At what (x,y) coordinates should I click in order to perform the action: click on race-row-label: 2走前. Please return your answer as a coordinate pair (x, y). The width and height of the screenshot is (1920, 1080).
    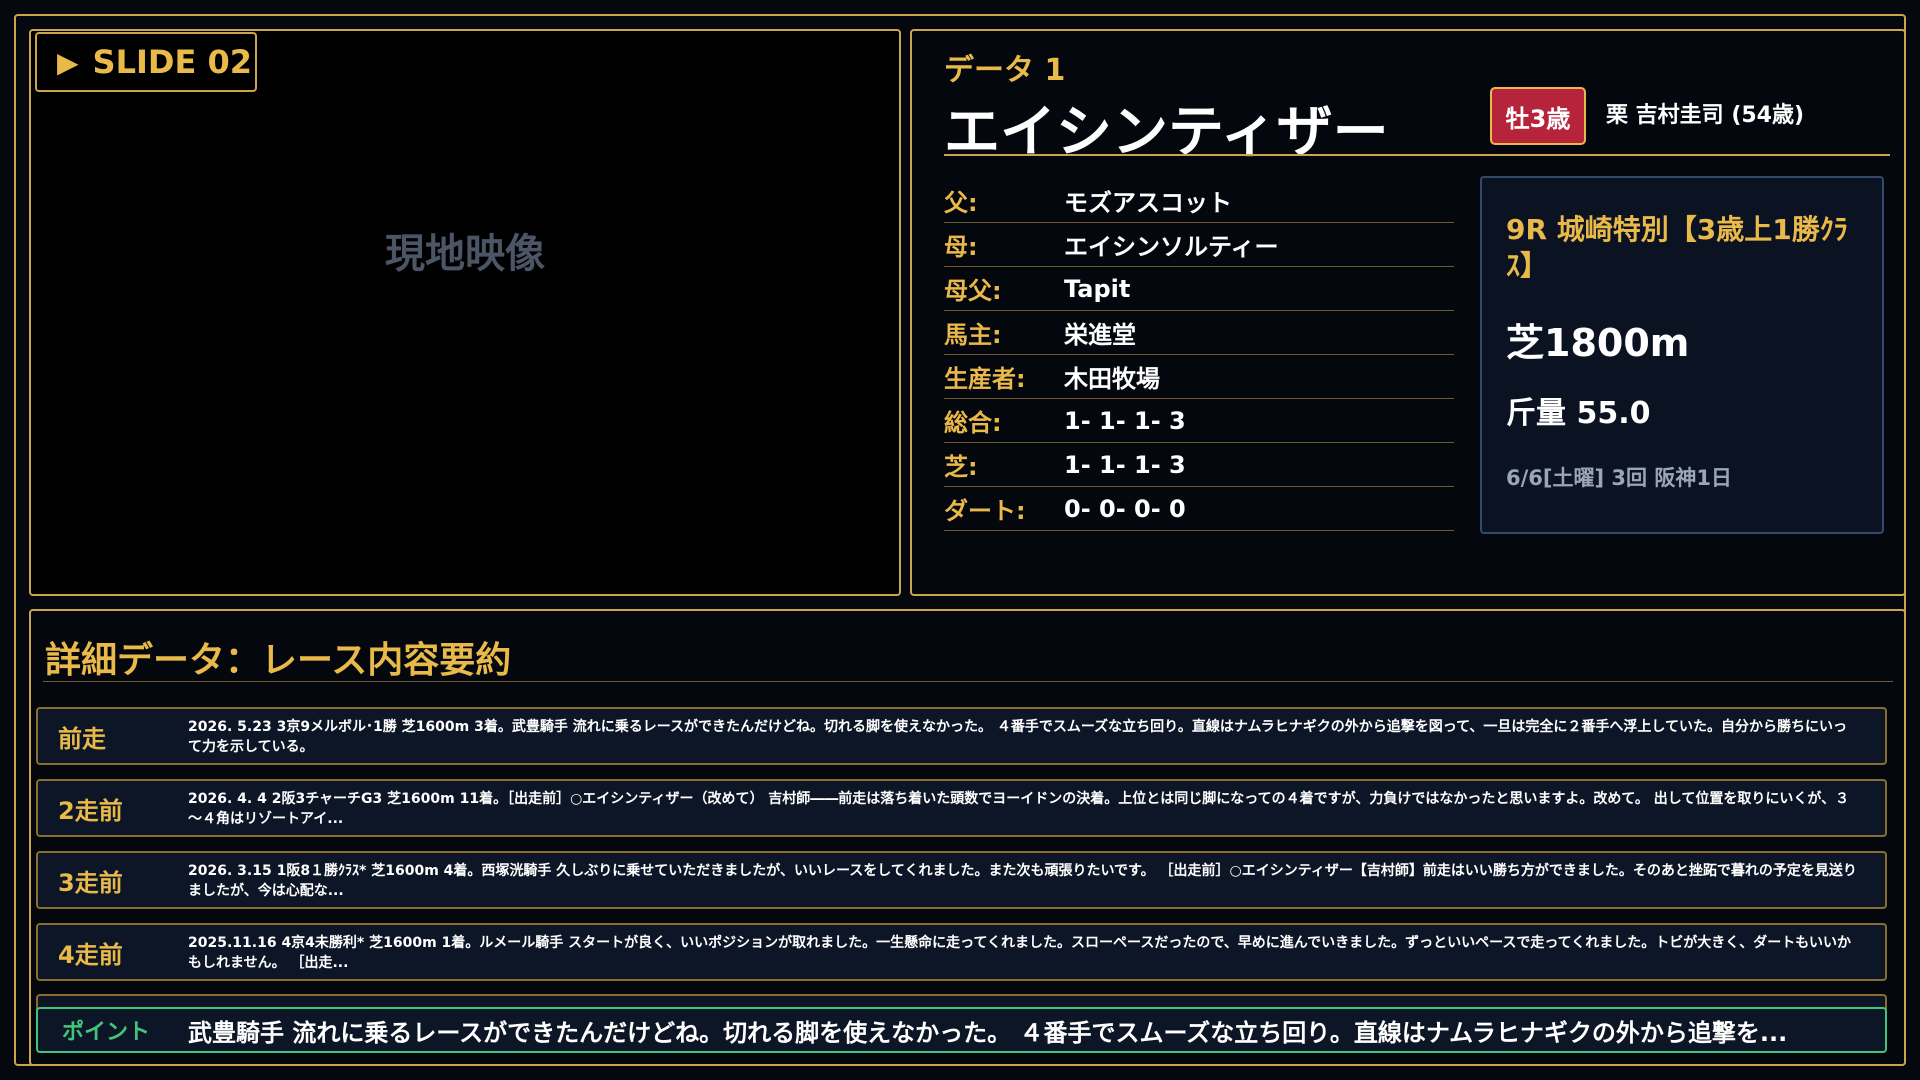
    Looking at the image, I should click on (90, 810).